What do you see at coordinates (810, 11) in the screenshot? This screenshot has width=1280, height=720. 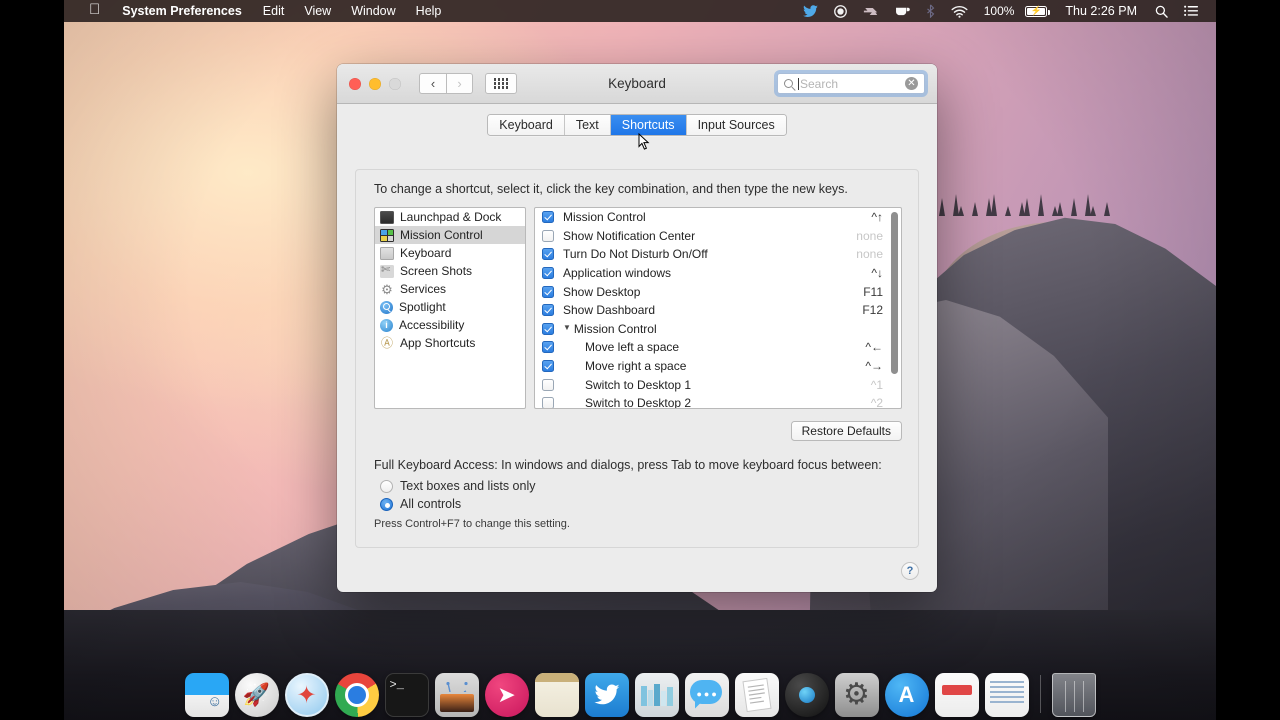 I see `twitter-icon` at bounding box center [810, 11].